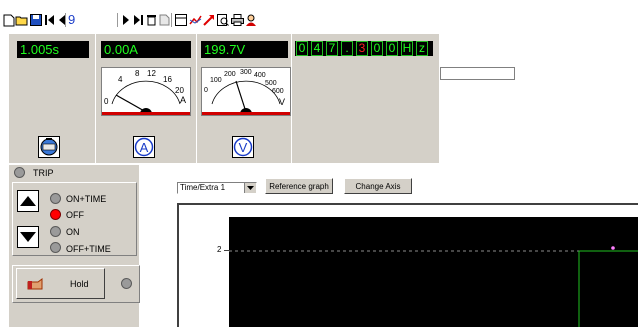 The width and height of the screenshot is (638, 327). What do you see at coordinates (378, 186) in the screenshot?
I see `change-axis-button: Change Axis` at bounding box center [378, 186].